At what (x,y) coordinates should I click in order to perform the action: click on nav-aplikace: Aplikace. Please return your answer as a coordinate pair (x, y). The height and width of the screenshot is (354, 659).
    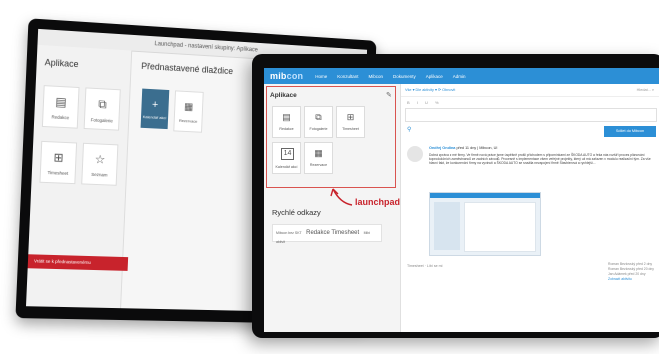
    Looking at the image, I should click on (434, 76).